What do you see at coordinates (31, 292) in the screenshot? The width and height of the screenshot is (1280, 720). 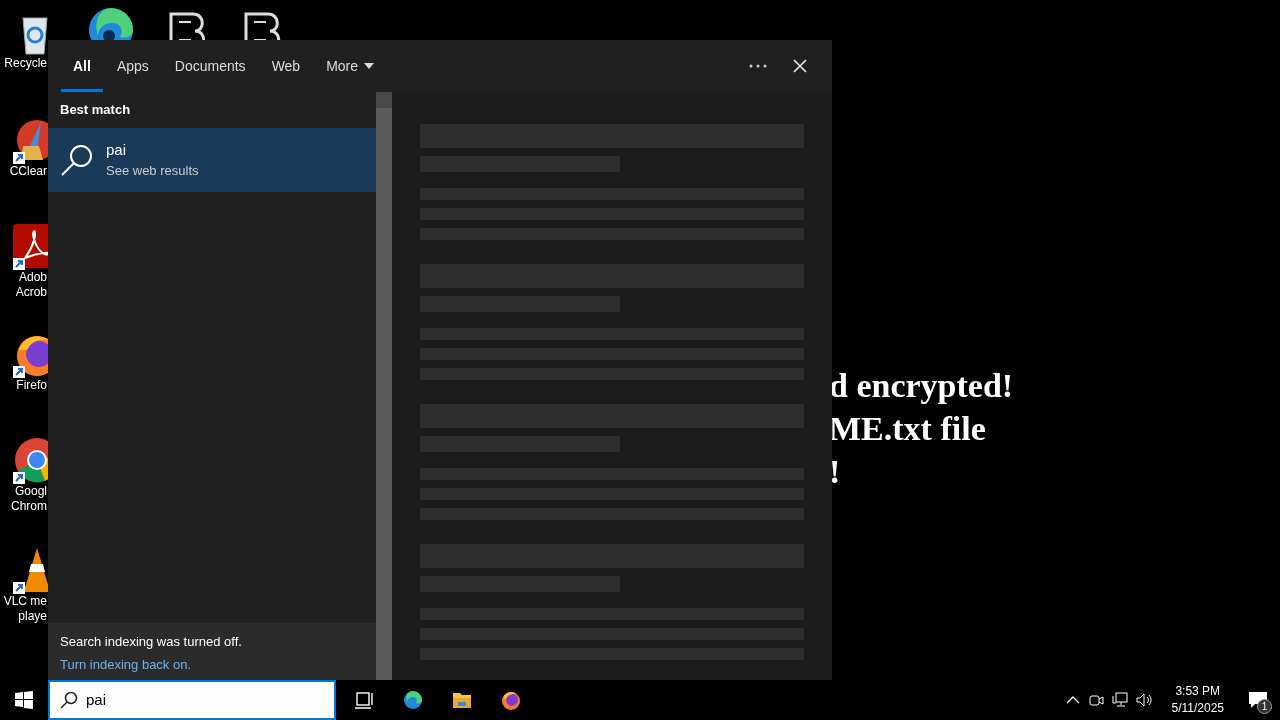 I see `icon-label: Acrob` at bounding box center [31, 292].